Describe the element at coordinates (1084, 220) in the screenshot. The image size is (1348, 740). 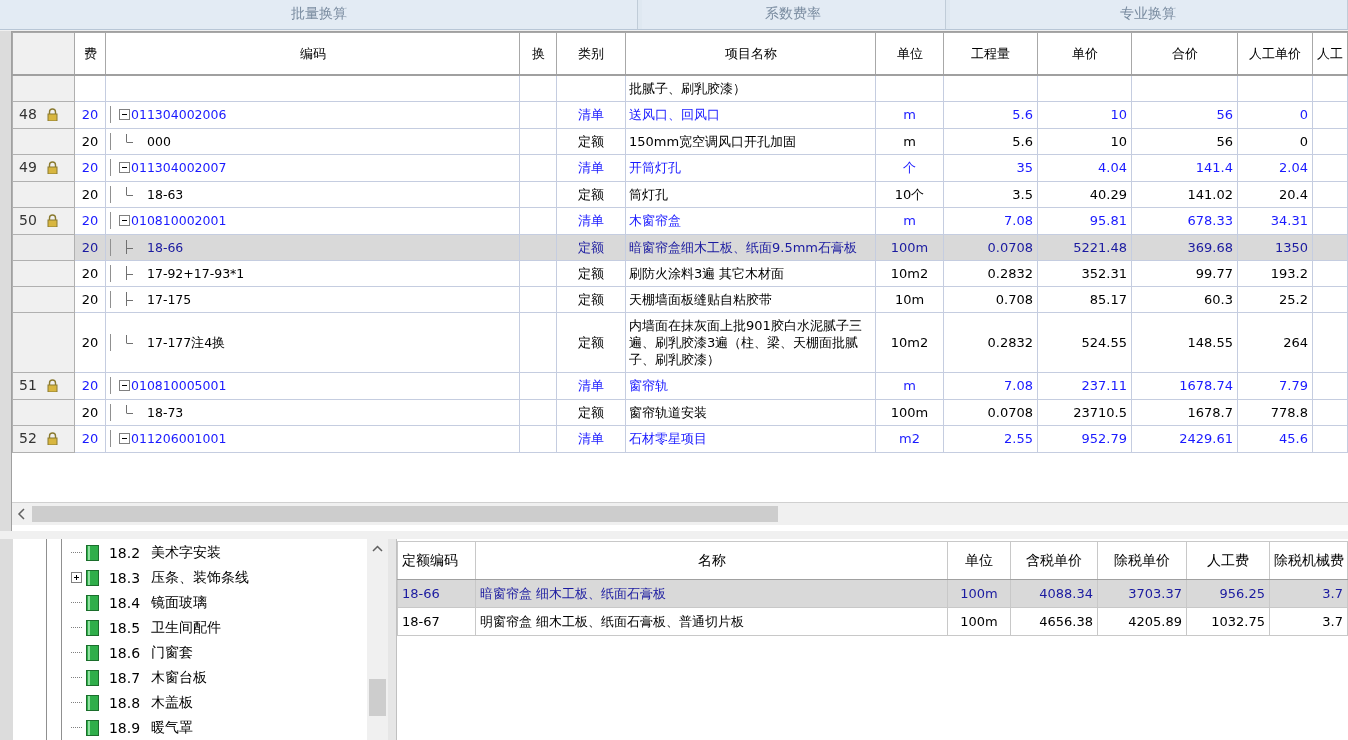
I see `table-cell: 95.81` at that location.